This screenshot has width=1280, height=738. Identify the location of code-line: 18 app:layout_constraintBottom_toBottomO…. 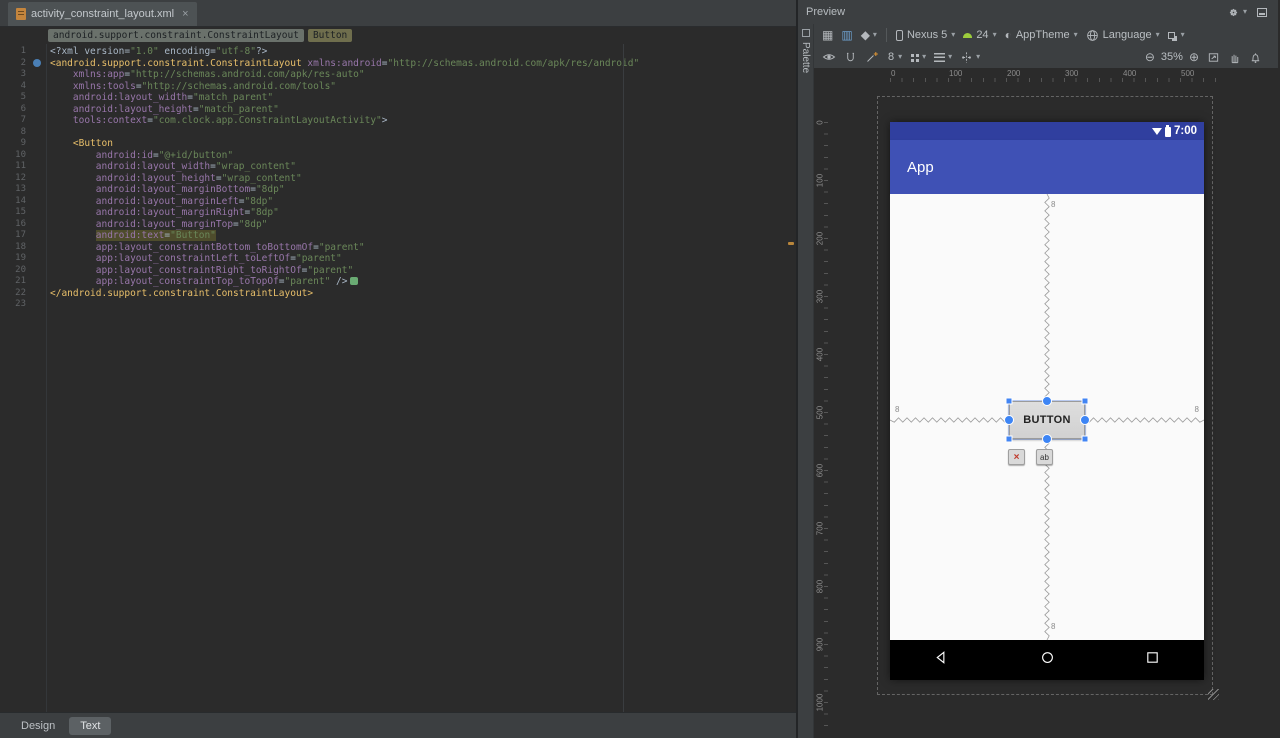
(190, 247).